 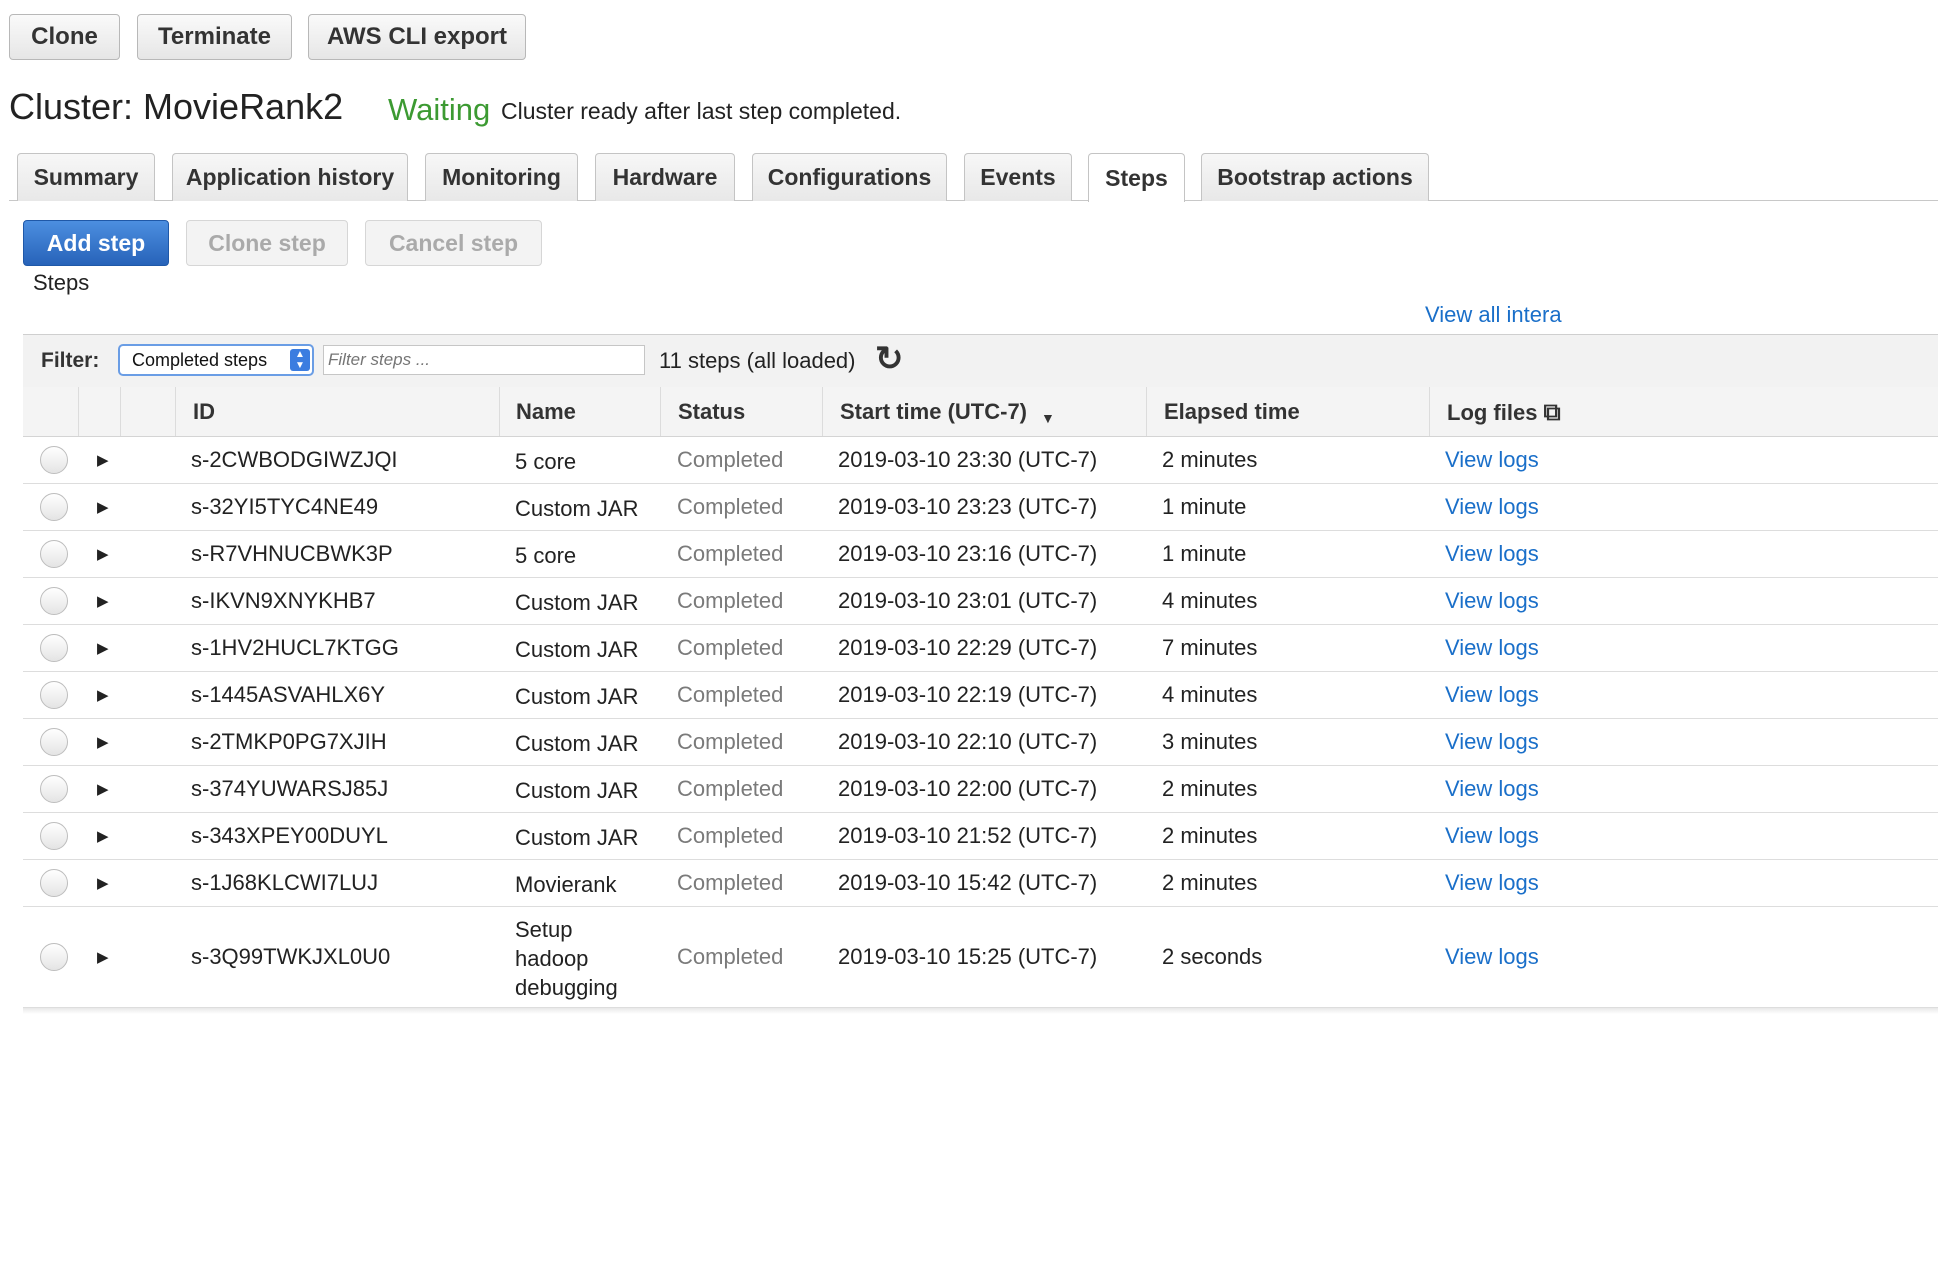 What do you see at coordinates (947, 412) in the screenshot?
I see `column-header-start-time: Start time (UTC-7) ▼` at bounding box center [947, 412].